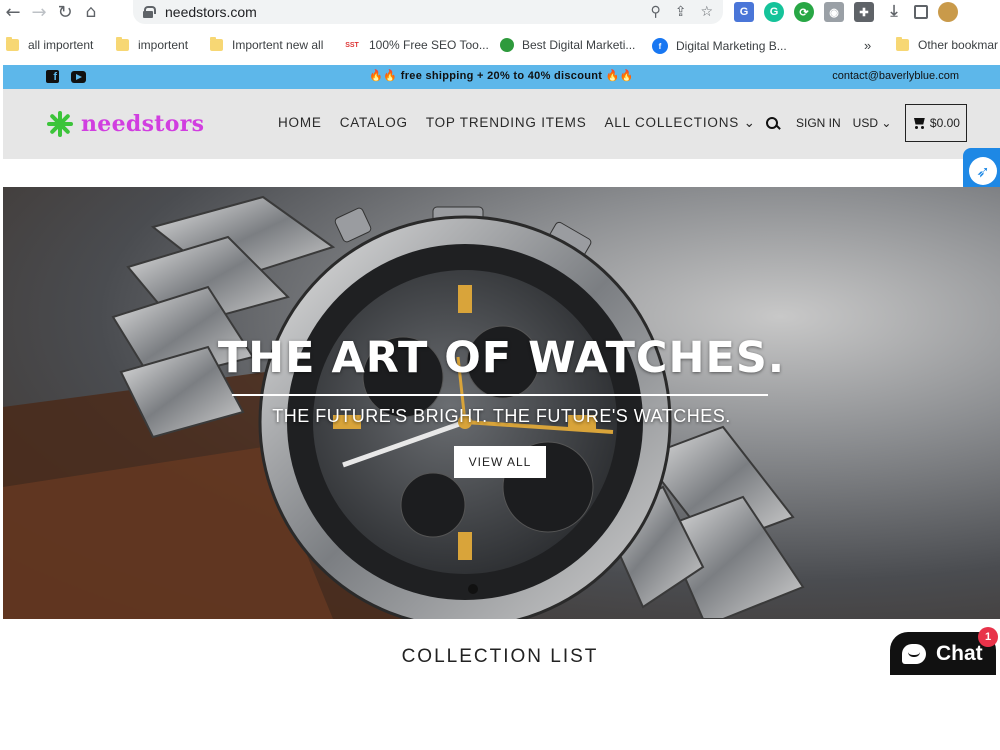 The height and width of the screenshot is (750, 1000). Describe the element at coordinates (211, 12) in the screenshot. I see `url-text: needstors.com` at that location.